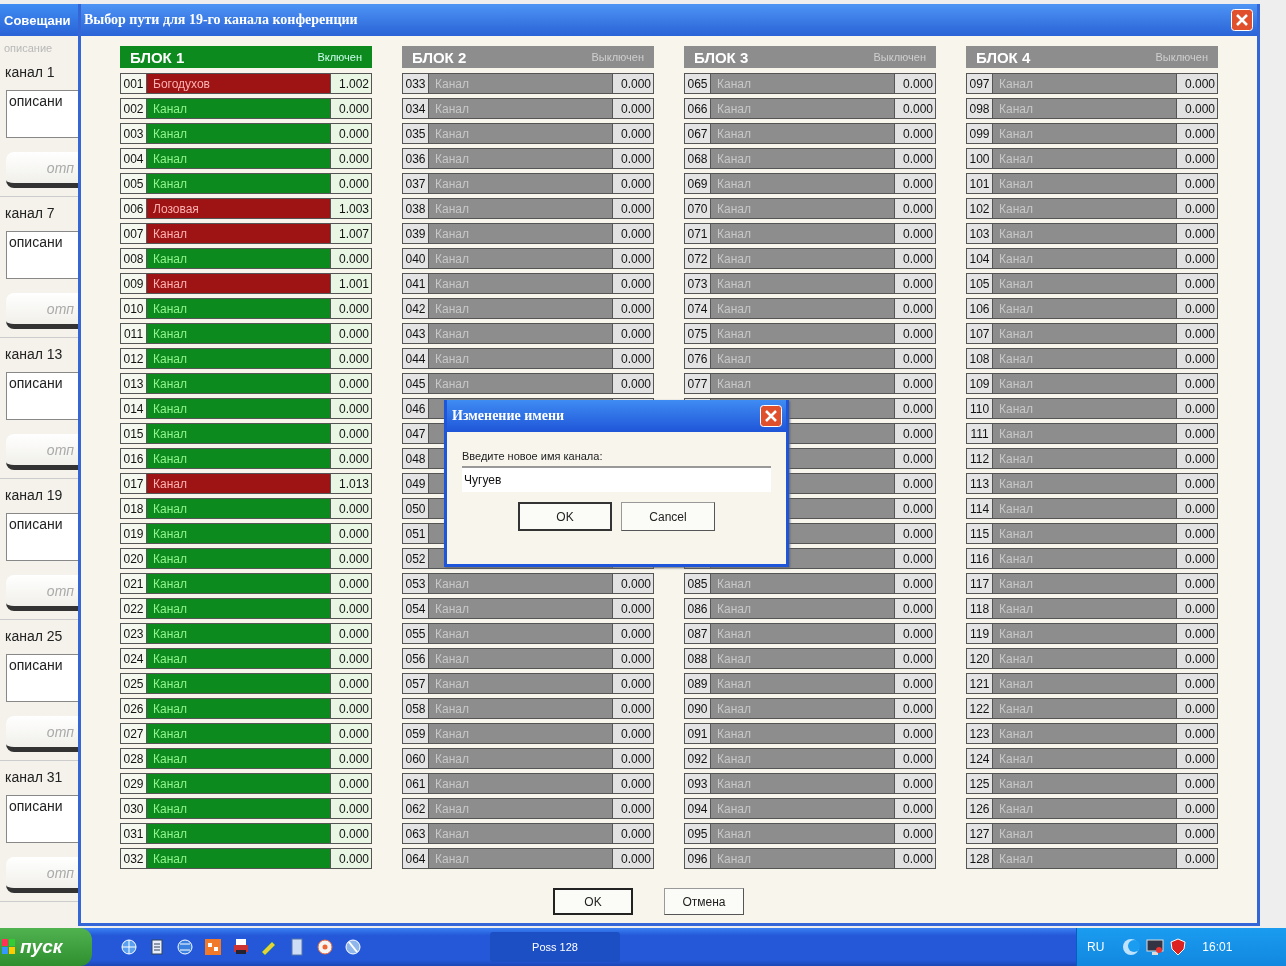 Image resolution: width=1286 pixels, height=966 pixels. I want to click on channel-row: 045 Канал 0.000, so click(528, 383).